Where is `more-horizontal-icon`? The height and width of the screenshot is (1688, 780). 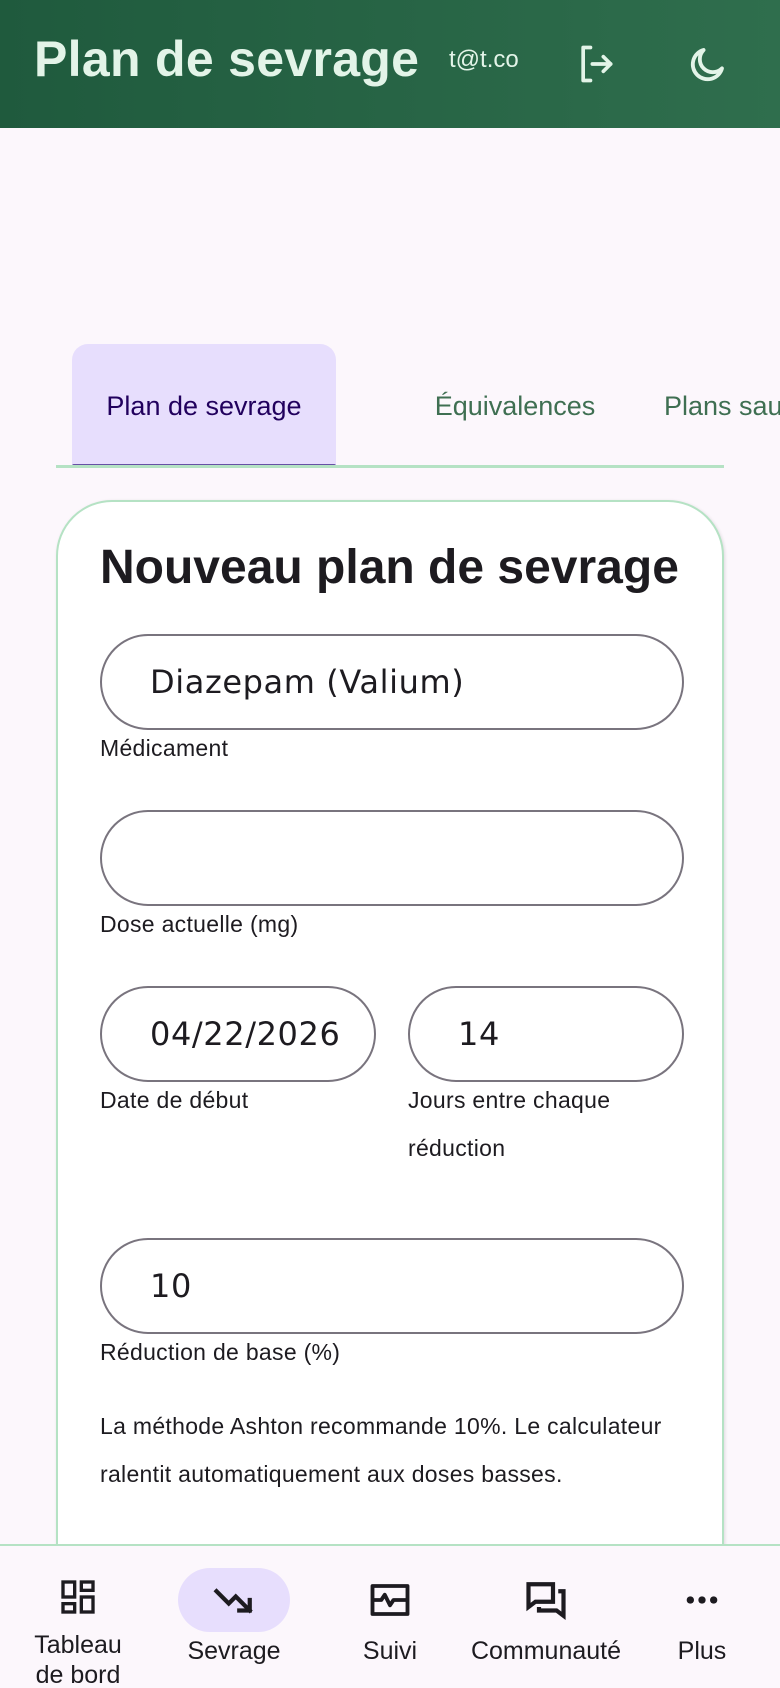
more-horizontal-icon is located at coordinates (702, 1600).